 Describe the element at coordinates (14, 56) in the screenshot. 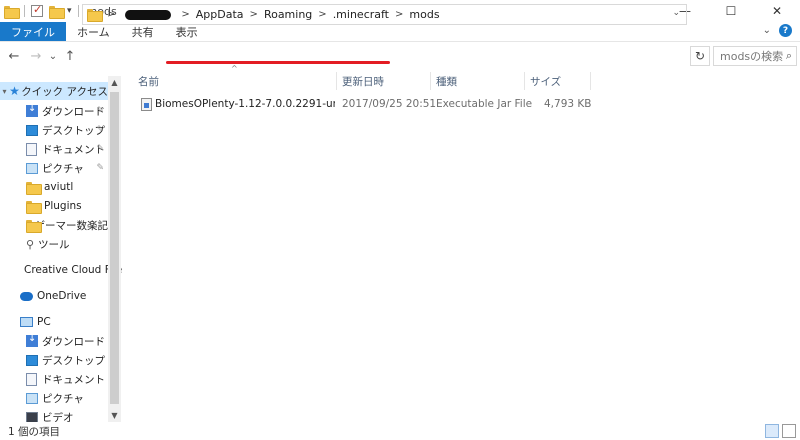

I see `back-button: ←` at that location.